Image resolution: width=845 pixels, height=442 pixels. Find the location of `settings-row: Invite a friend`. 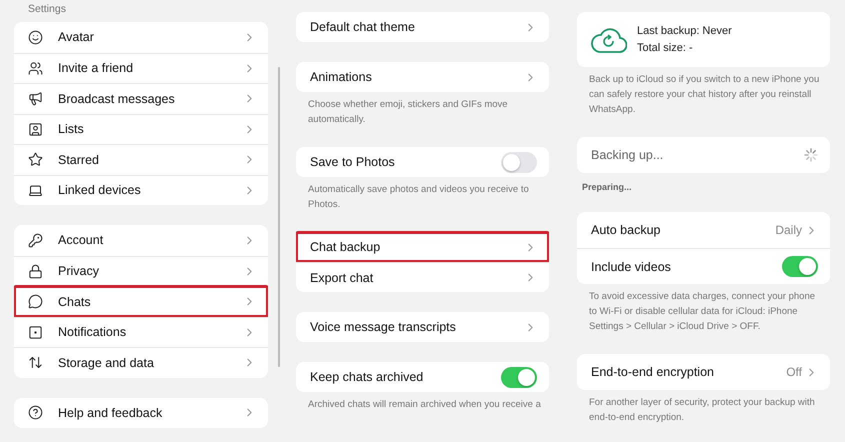

settings-row: Invite a friend is located at coordinates (141, 67).